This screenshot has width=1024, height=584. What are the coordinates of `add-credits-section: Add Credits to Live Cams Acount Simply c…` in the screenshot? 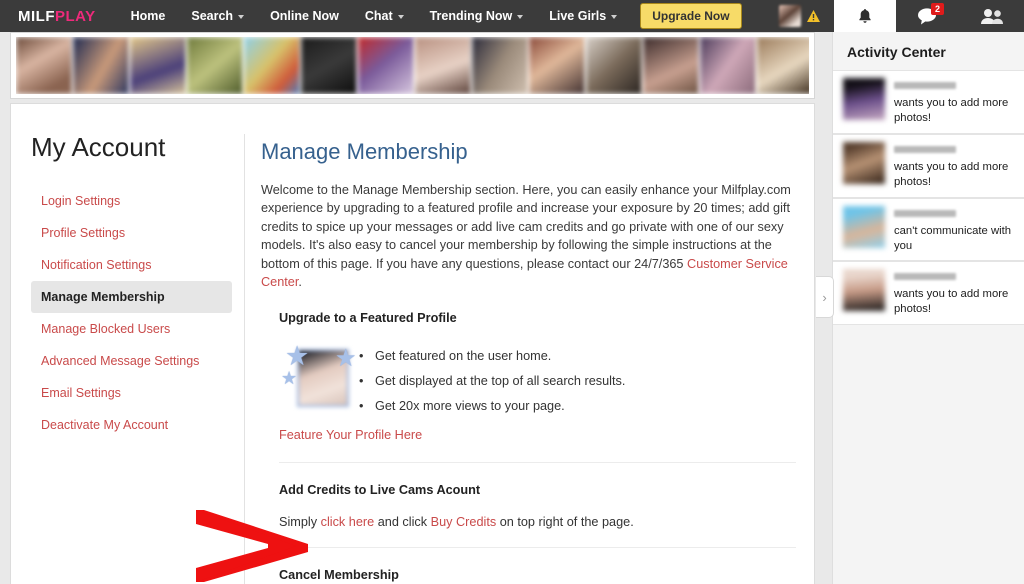 It's located at (537, 495).